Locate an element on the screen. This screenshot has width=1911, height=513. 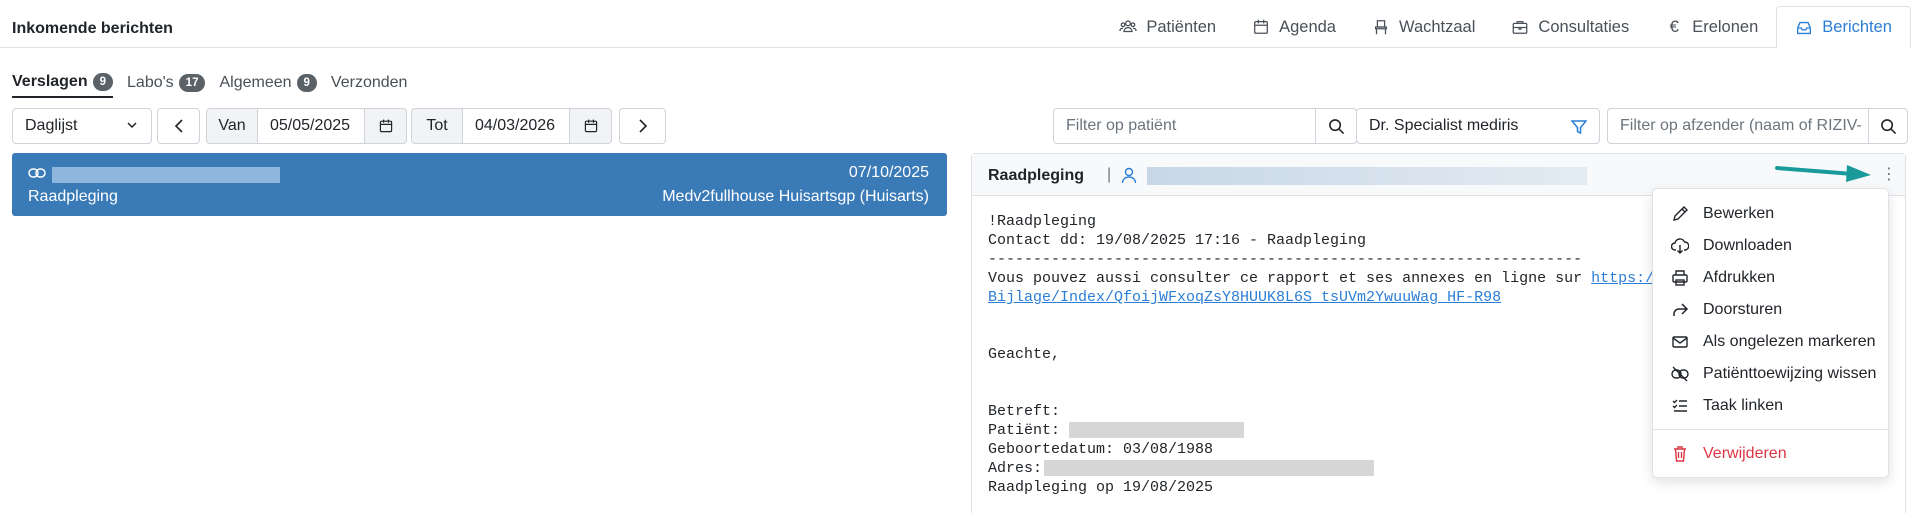
detail-title: Raadpleging is located at coordinates (1036, 175).